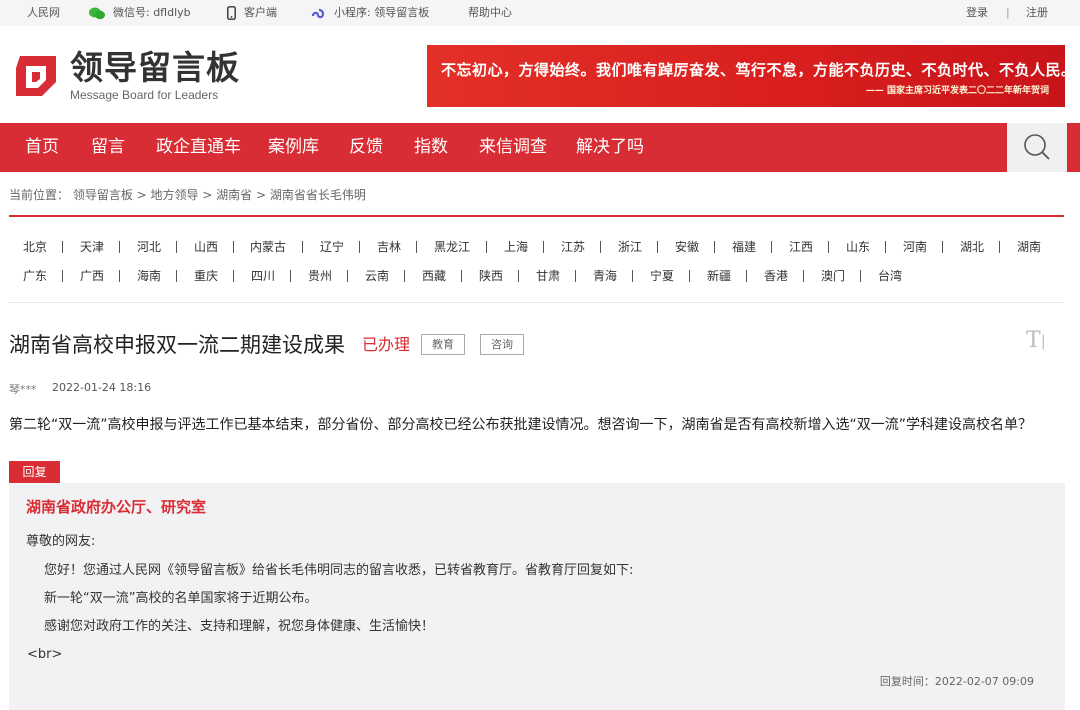 This screenshot has height=710, width=1080. Describe the element at coordinates (630, 247) in the screenshot. I see `region-item: 浙江` at that location.